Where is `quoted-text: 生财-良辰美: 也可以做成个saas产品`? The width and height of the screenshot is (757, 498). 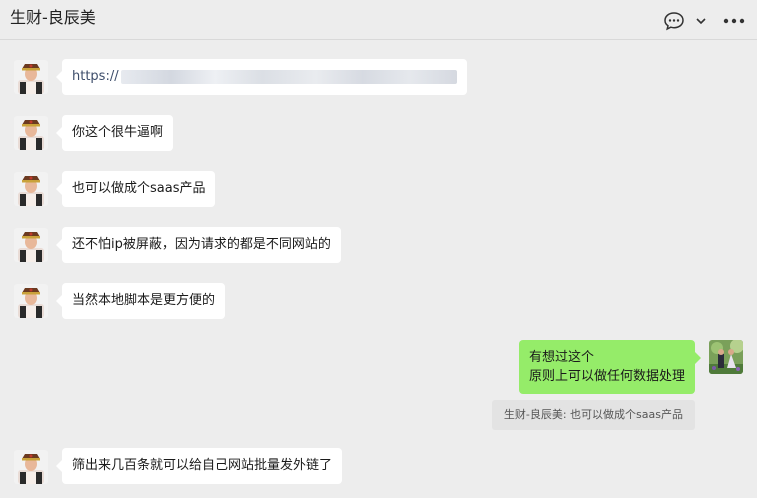
quoted-text: 生财-良辰美: 也可以做成个saas产品 is located at coordinates (593, 414).